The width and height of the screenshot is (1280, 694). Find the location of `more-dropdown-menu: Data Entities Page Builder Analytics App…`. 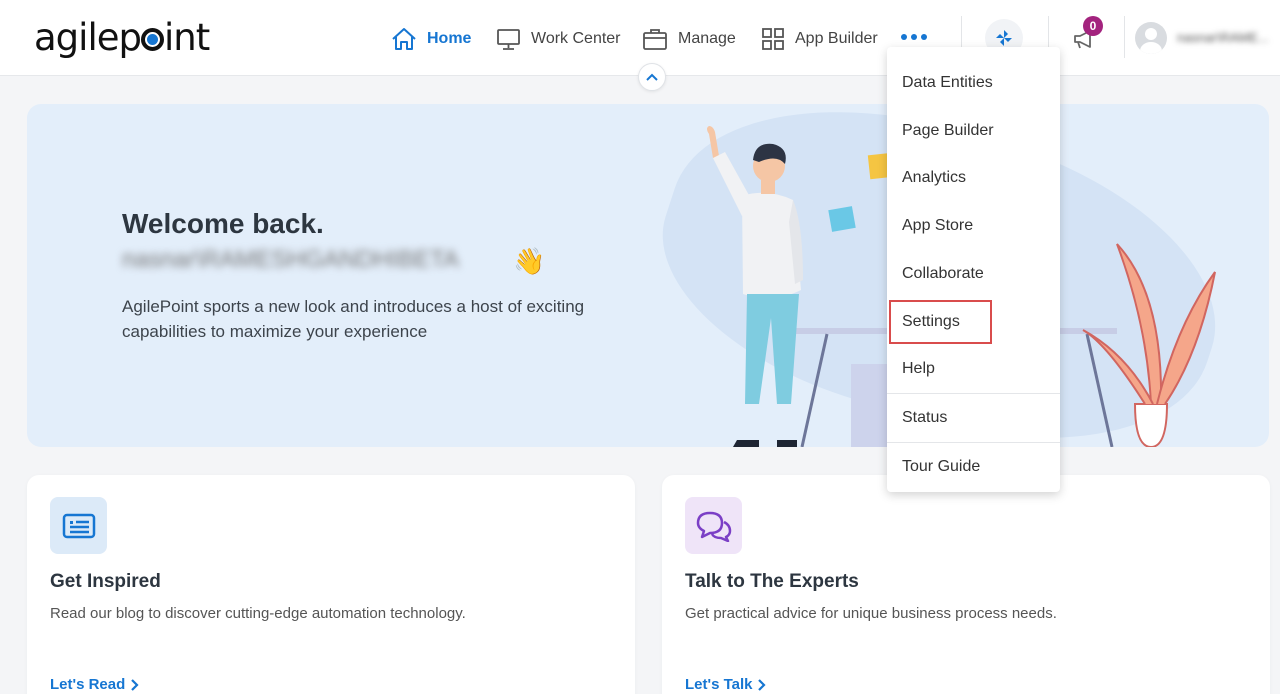

more-dropdown-menu: Data Entities Page Builder Analytics App… is located at coordinates (973, 269).